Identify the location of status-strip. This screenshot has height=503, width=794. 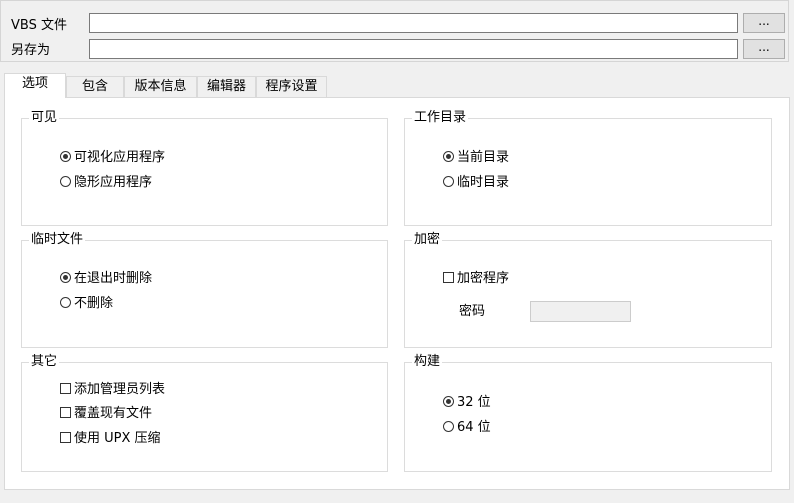
(397, 498).